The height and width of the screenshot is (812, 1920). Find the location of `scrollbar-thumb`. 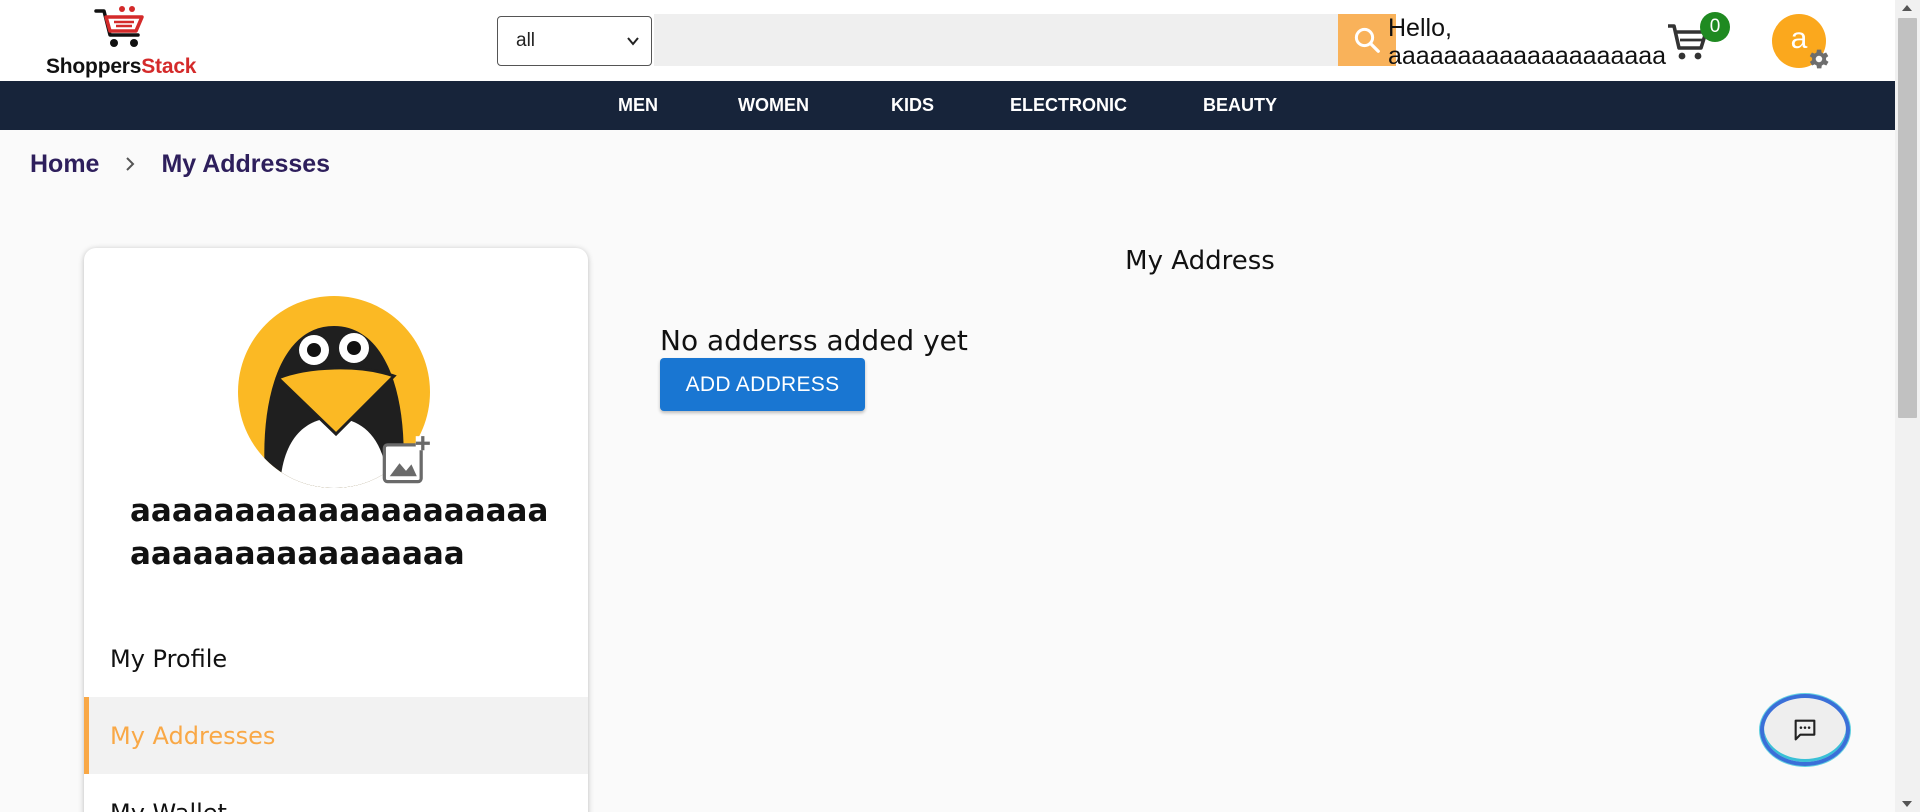

scrollbar-thumb is located at coordinates (1907, 218).